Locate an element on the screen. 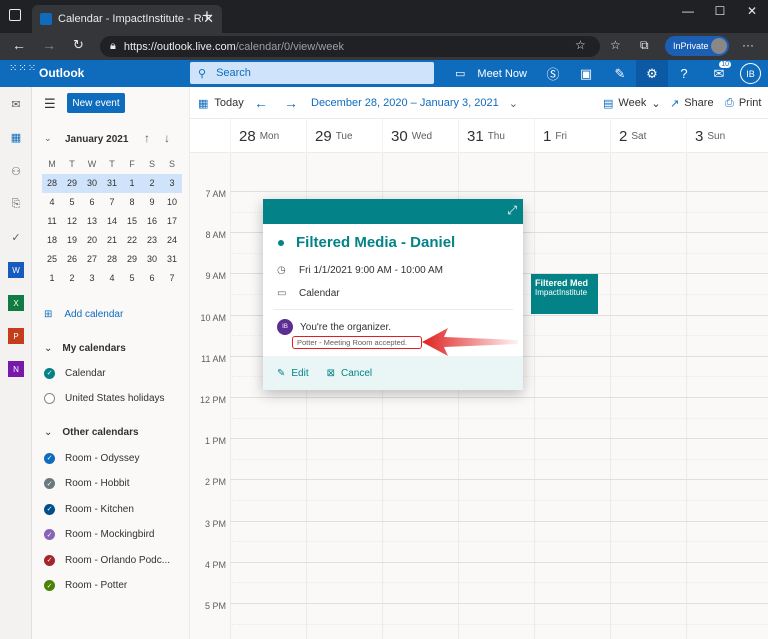 The width and height of the screenshot is (768, 639). month-collapse-icon: ⌄ is located at coordinates (48, 138).